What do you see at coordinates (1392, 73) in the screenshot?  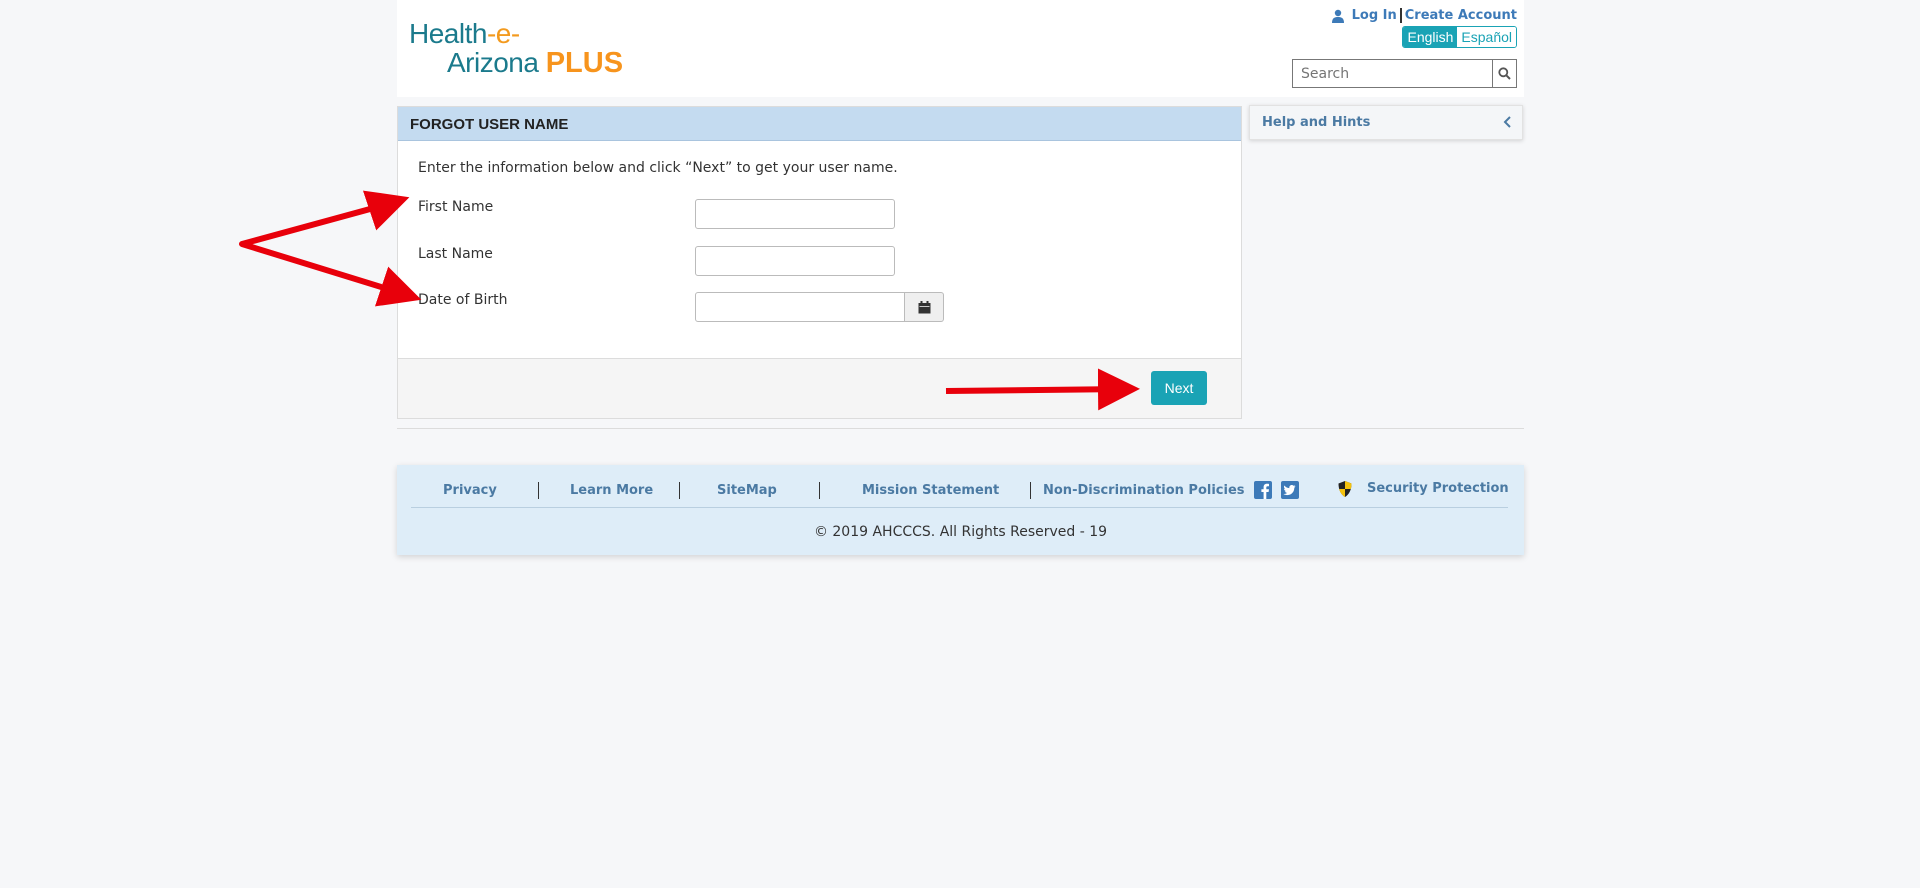 I see `search-input` at bounding box center [1392, 73].